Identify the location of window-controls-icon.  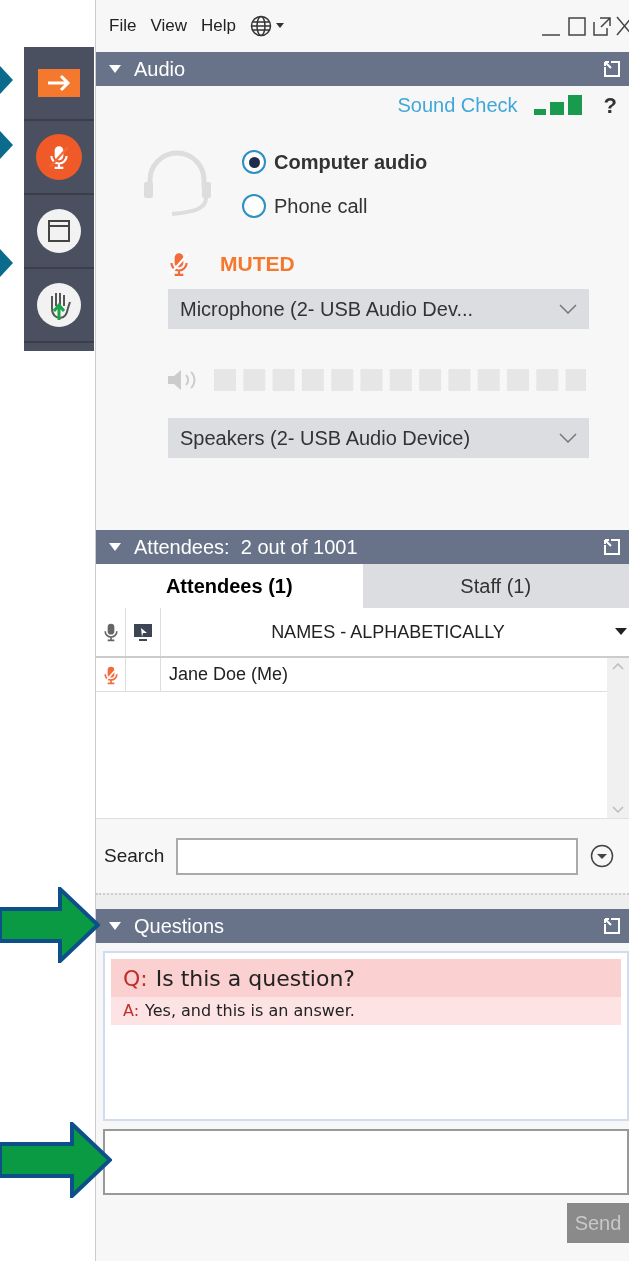
(584, 26).